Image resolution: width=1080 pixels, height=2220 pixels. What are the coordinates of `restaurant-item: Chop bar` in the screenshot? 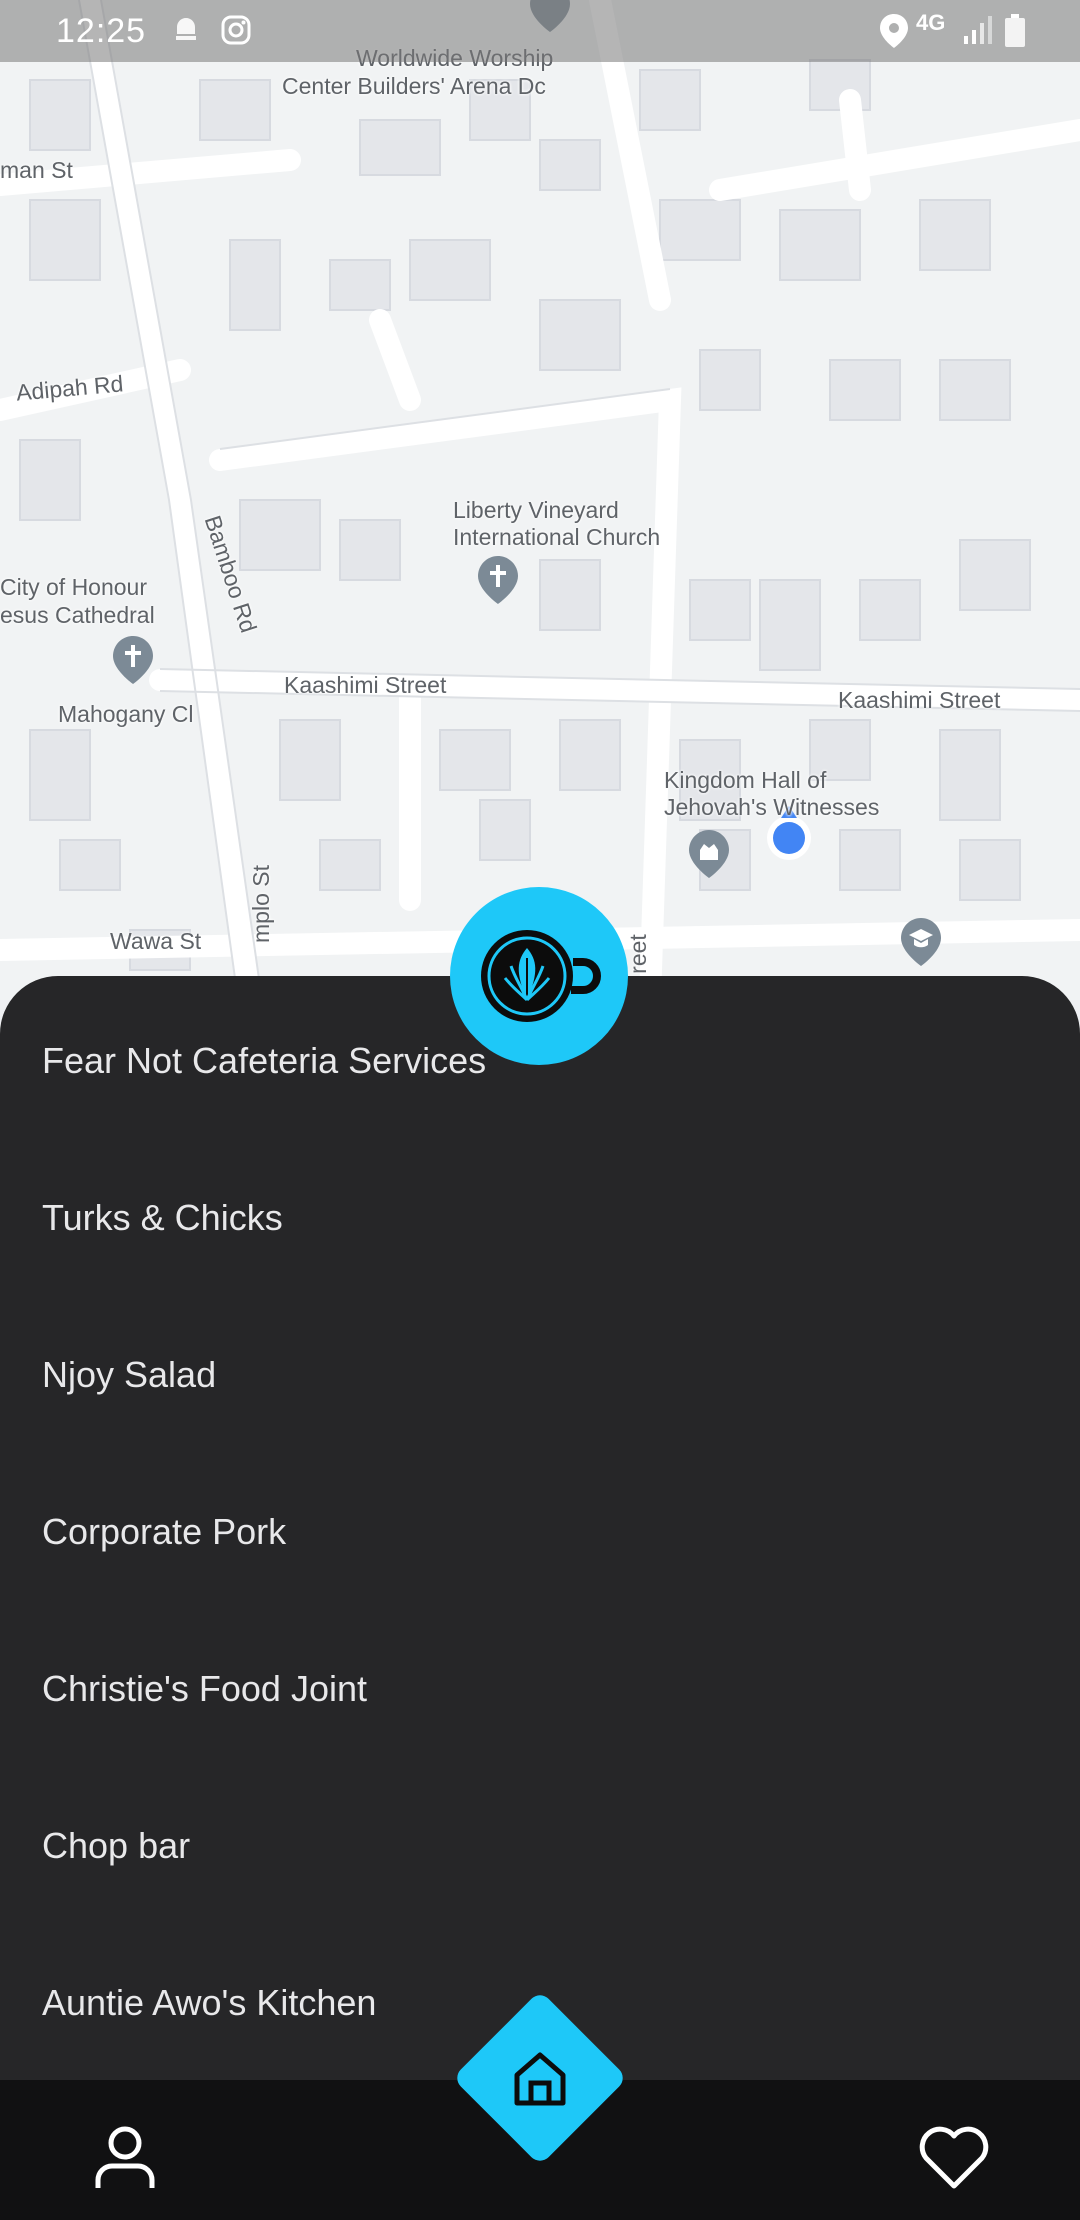 It's located at (540, 1903).